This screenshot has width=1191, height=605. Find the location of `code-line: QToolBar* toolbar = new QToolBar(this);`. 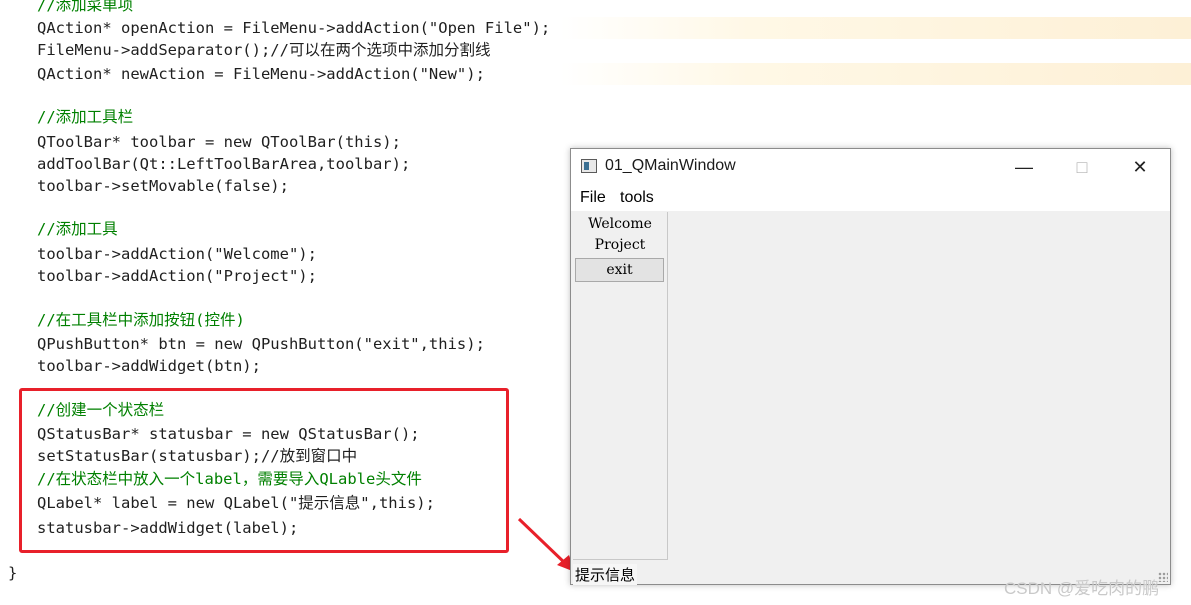

code-line: QToolBar* toolbar = new QToolBar(this); is located at coordinates (219, 142).